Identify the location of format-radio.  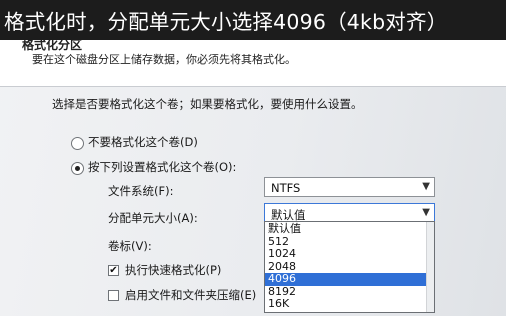
(77, 168).